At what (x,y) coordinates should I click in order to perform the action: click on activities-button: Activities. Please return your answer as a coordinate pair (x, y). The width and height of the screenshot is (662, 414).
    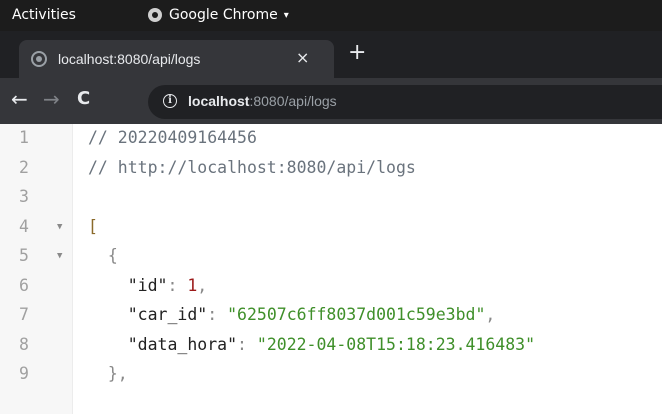
    Looking at the image, I should click on (44, 15).